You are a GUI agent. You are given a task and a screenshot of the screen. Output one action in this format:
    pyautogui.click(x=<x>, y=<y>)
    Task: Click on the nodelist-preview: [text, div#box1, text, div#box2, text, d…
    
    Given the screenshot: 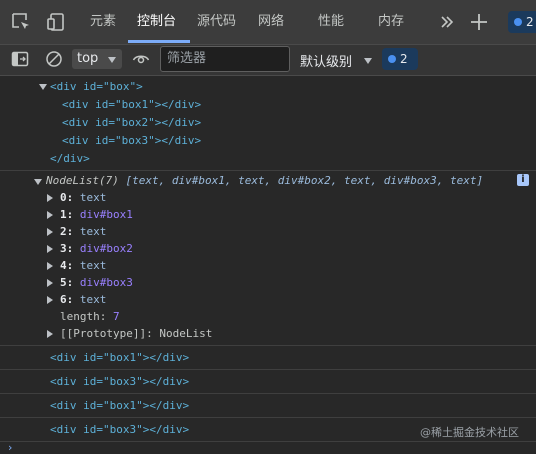 What is the action you would take?
    pyautogui.click(x=304, y=180)
    